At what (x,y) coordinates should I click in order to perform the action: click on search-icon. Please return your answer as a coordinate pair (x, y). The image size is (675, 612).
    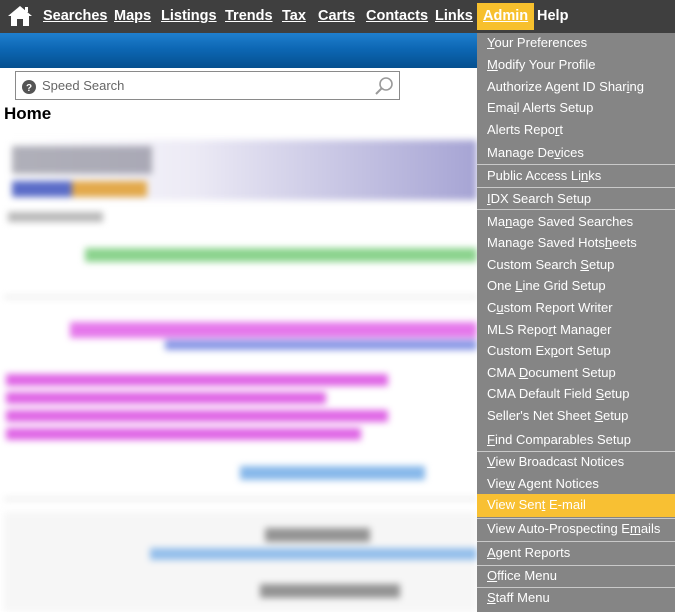
    Looking at the image, I should click on (384, 86).